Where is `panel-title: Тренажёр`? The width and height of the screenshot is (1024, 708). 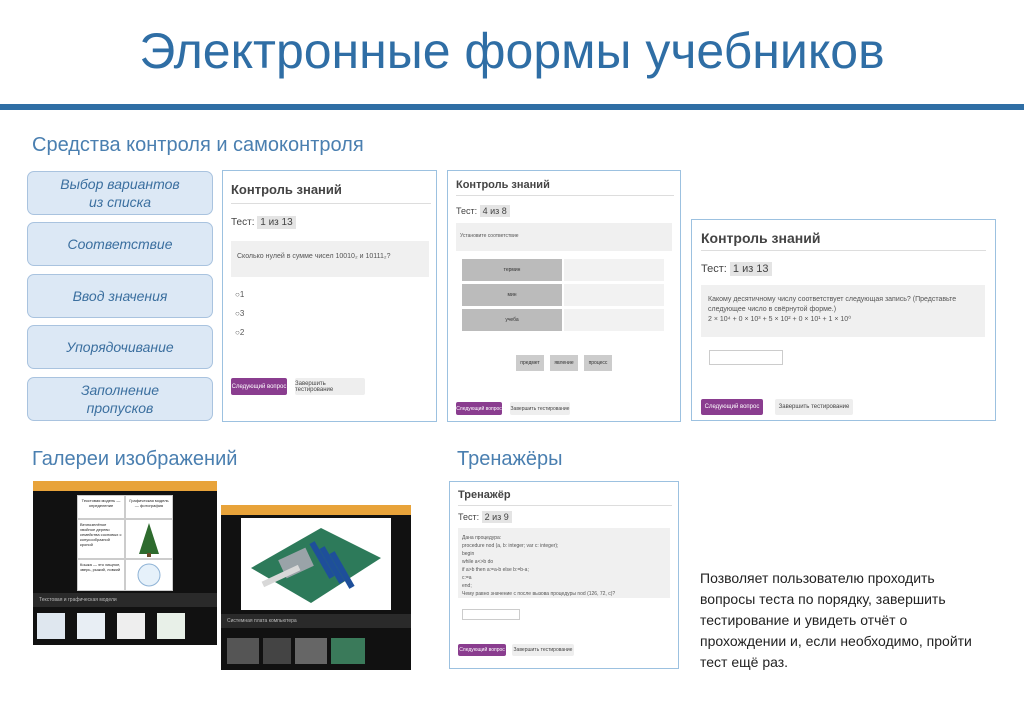
panel-title: Тренажёр is located at coordinates (484, 495).